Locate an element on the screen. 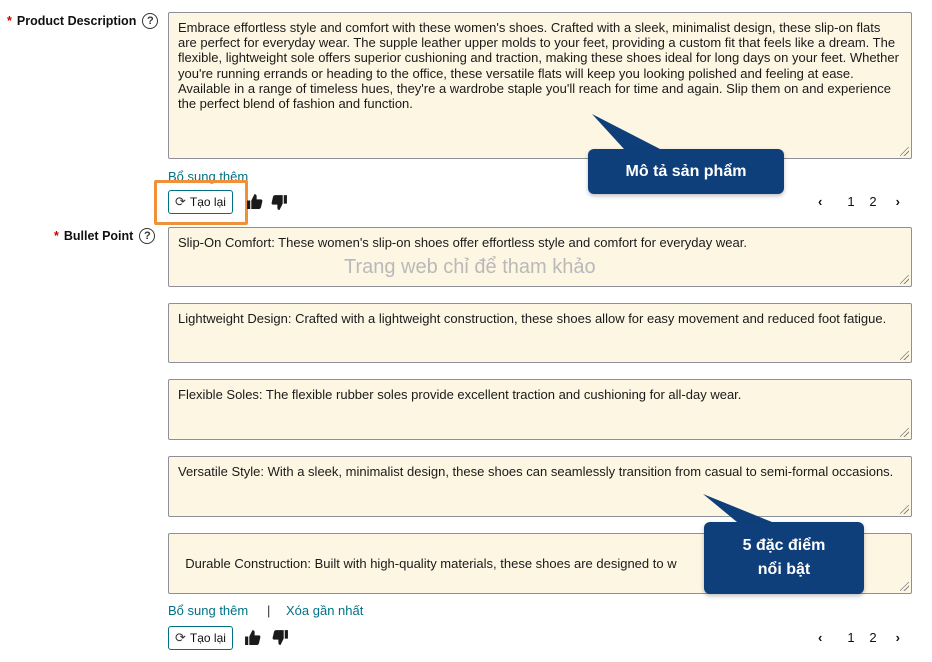 The width and height of the screenshot is (932, 662). description-callout: Mô tả sản phẩm is located at coordinates (686, 171).